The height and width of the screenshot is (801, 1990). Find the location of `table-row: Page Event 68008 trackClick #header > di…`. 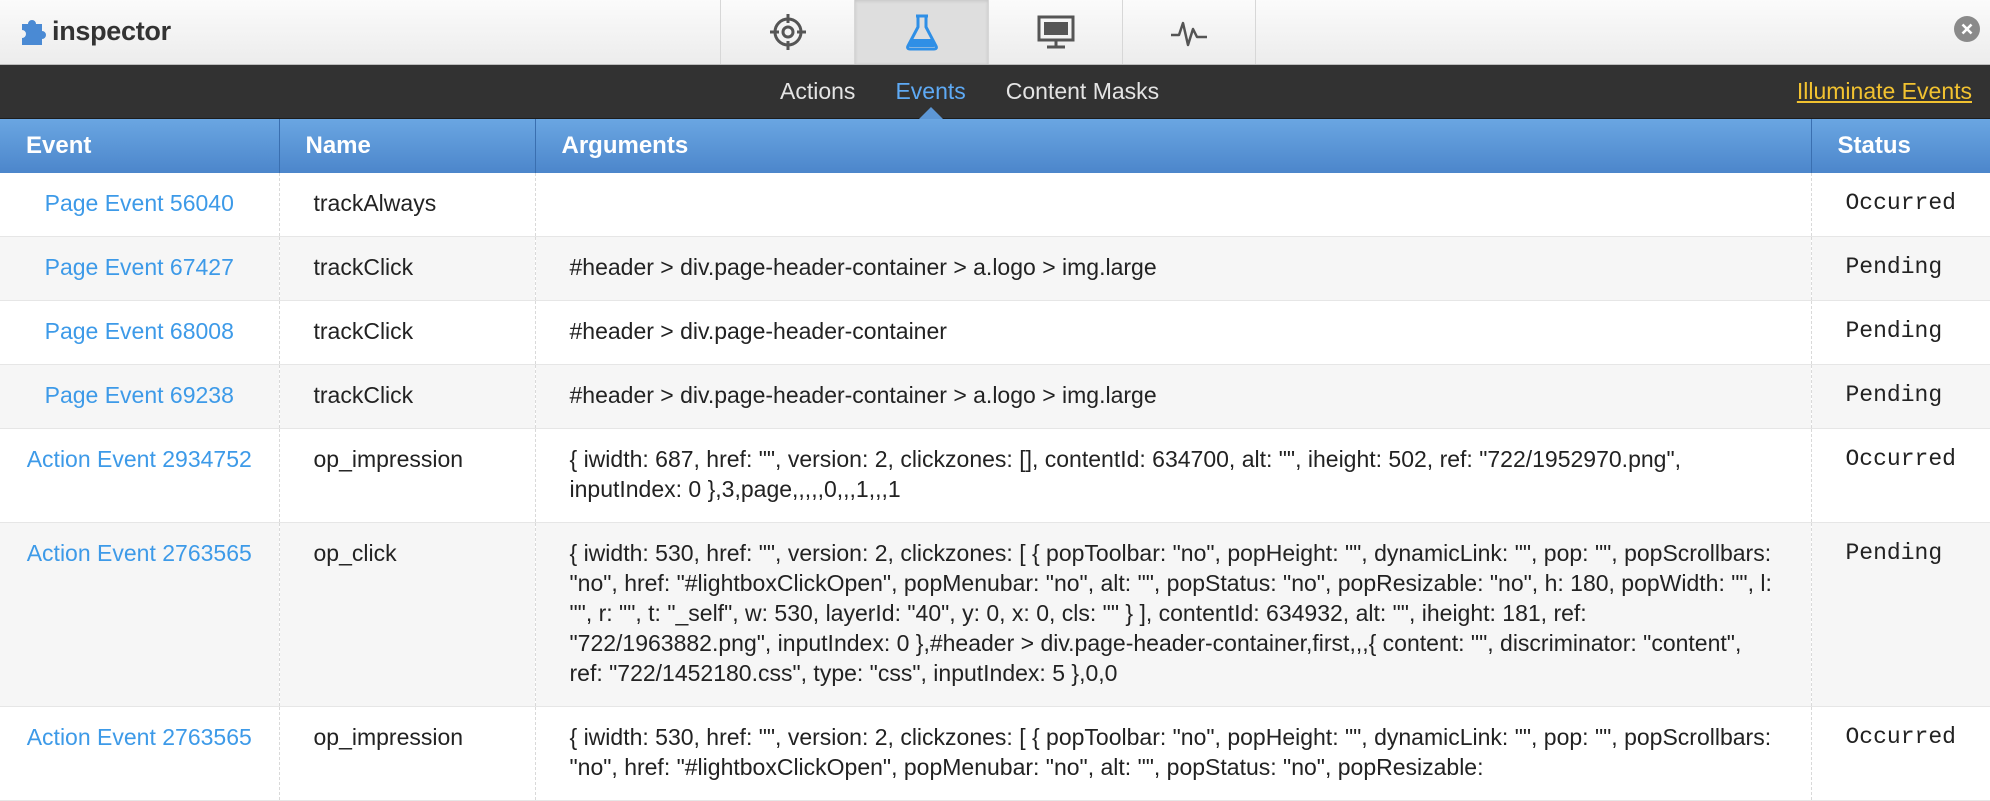

table-row: Page Event 68008 trackClick #header > di… is located at coordinates (995, 332).